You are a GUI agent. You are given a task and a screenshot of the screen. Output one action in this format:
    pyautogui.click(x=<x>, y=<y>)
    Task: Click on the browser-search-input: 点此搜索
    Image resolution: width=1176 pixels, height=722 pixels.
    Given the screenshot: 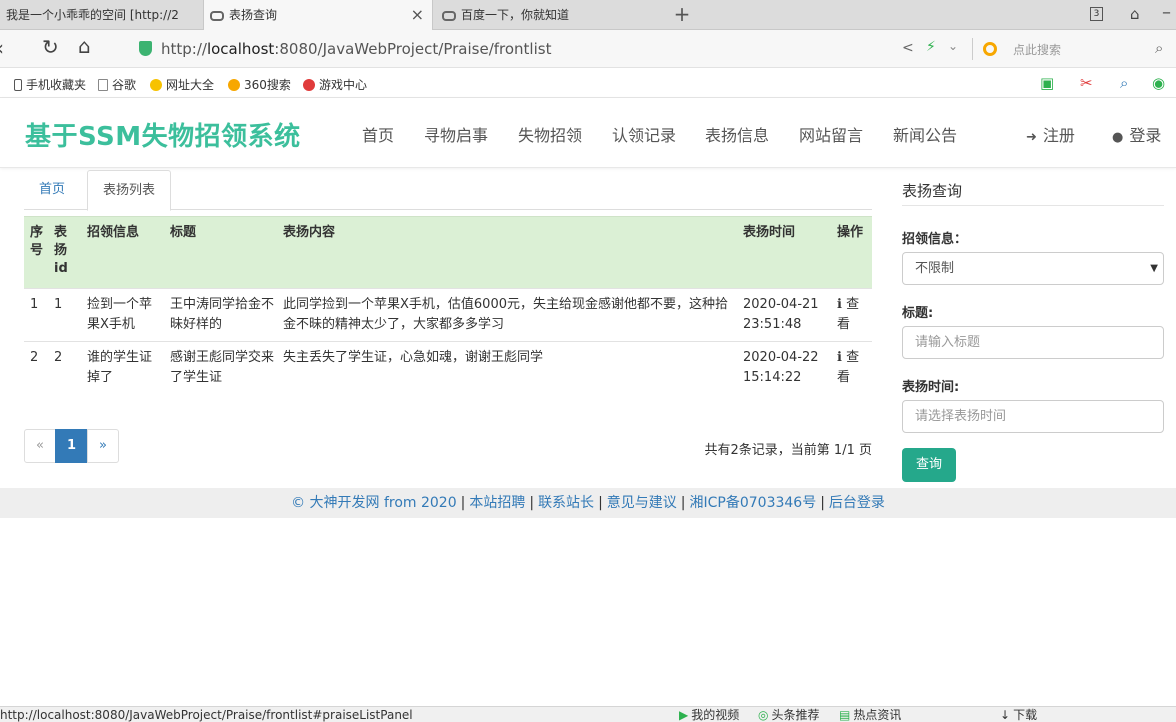 What is the action you would take?
    pyautogui.click(x=1037, y=49)
    